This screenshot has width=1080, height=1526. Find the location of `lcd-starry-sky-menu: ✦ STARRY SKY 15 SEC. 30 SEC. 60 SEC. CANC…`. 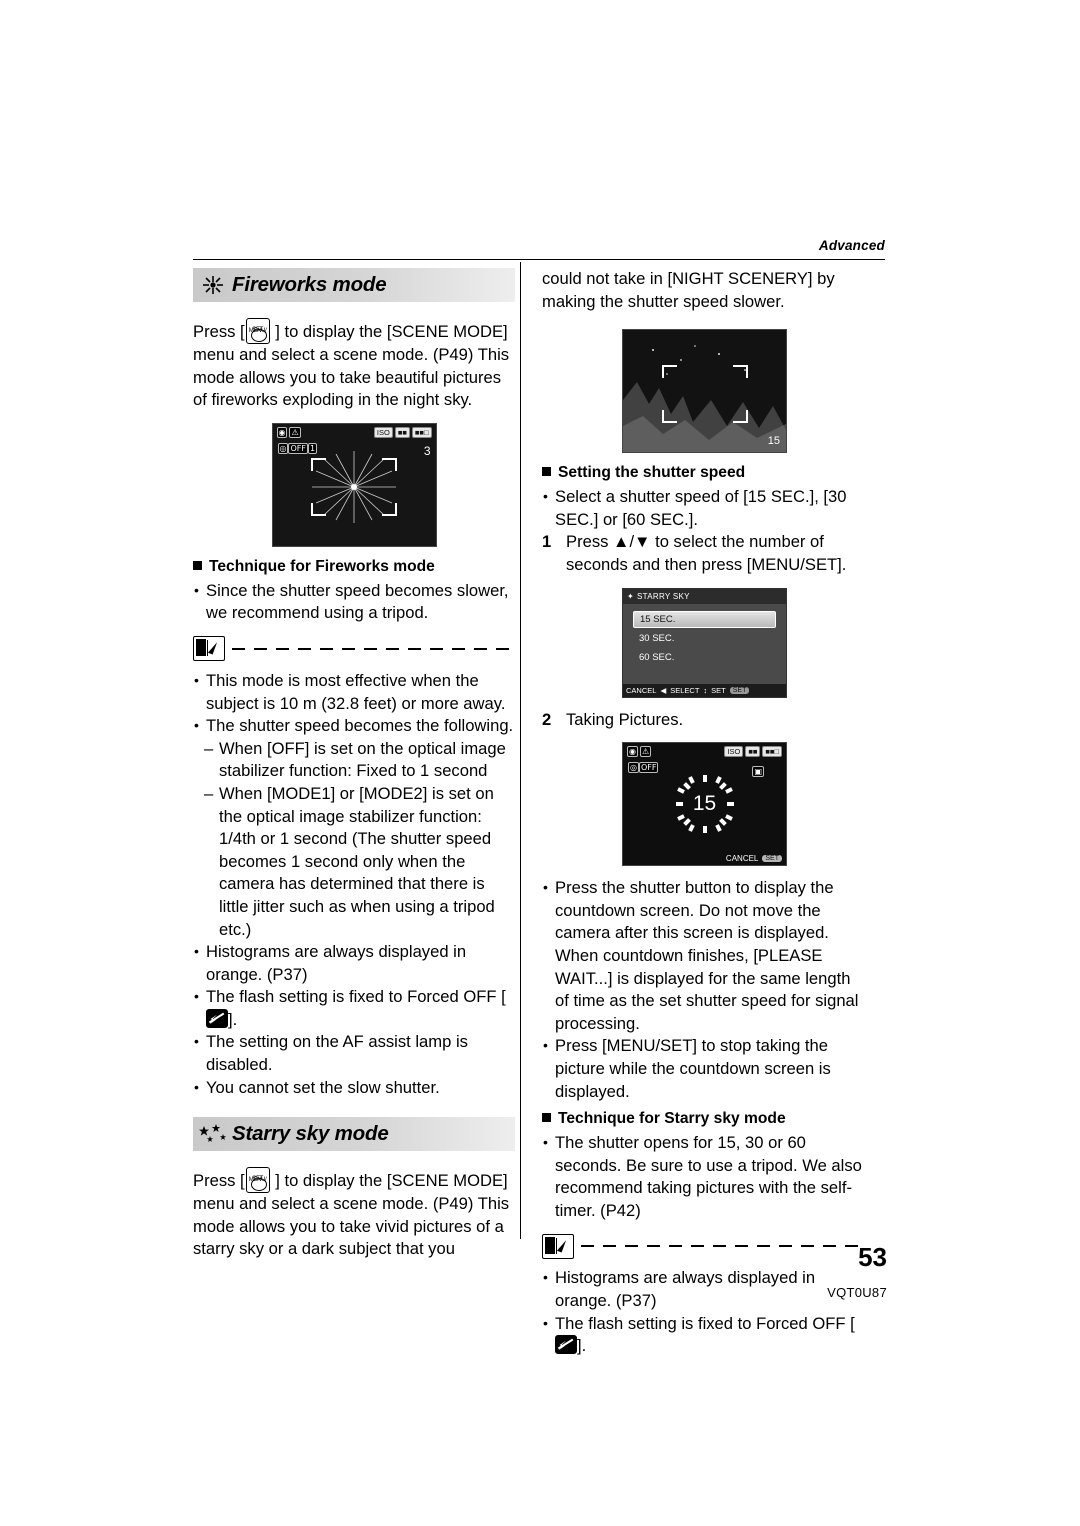

lcd-starry-sky-menu: ✦ STARRY SKY 15 SEC. 30 SEC. 60 SEC. CANC… is located at coordinates (704, 642).